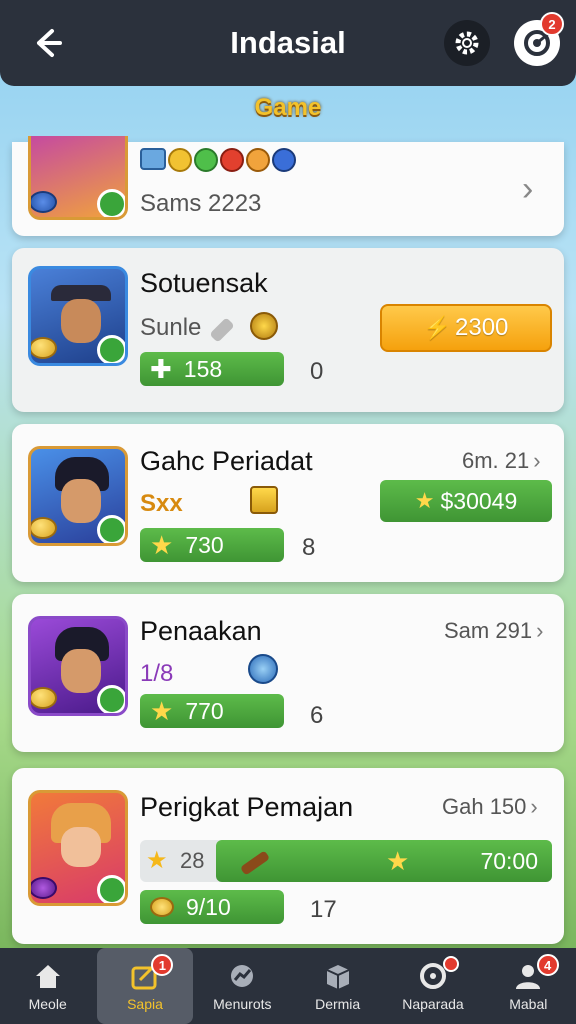 Image resolution: width=576 pixels, height=1024 pixels. I want to click on gear-icon, so click(467, 43).